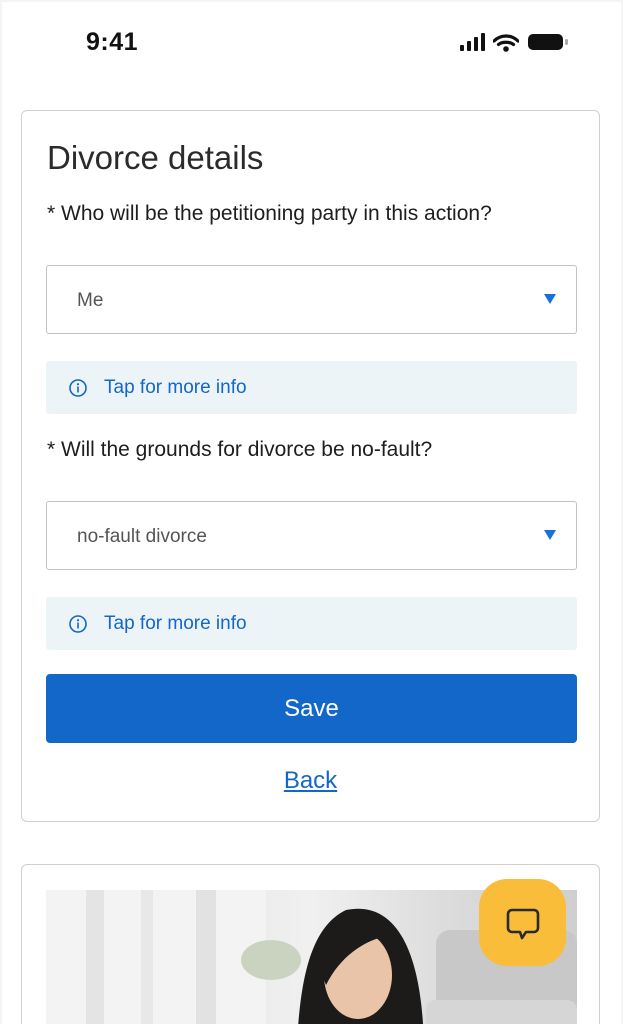 The width and height of the screenshot is (623, 1024). Describe the element at coordinates (155, 157) in the screenshot. I see `page-title: Divorce details` at that location.